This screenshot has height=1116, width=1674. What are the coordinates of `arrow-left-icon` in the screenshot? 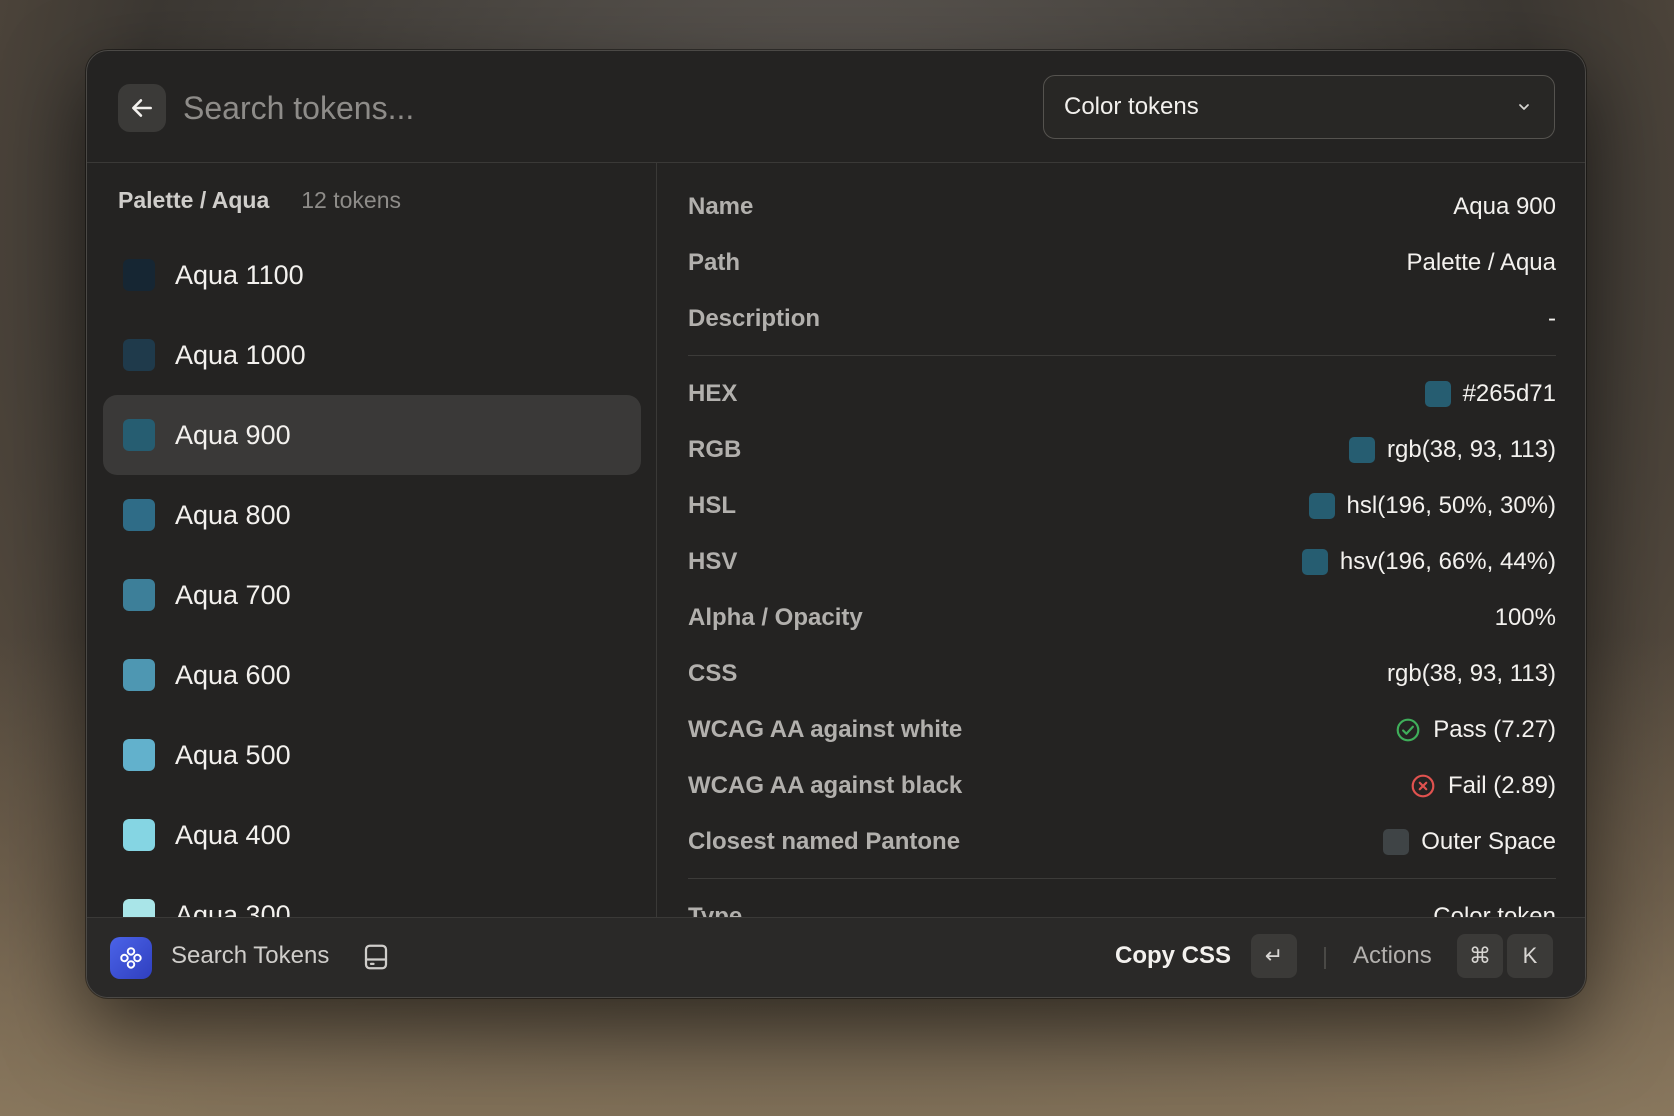 It's located at (142, 108).